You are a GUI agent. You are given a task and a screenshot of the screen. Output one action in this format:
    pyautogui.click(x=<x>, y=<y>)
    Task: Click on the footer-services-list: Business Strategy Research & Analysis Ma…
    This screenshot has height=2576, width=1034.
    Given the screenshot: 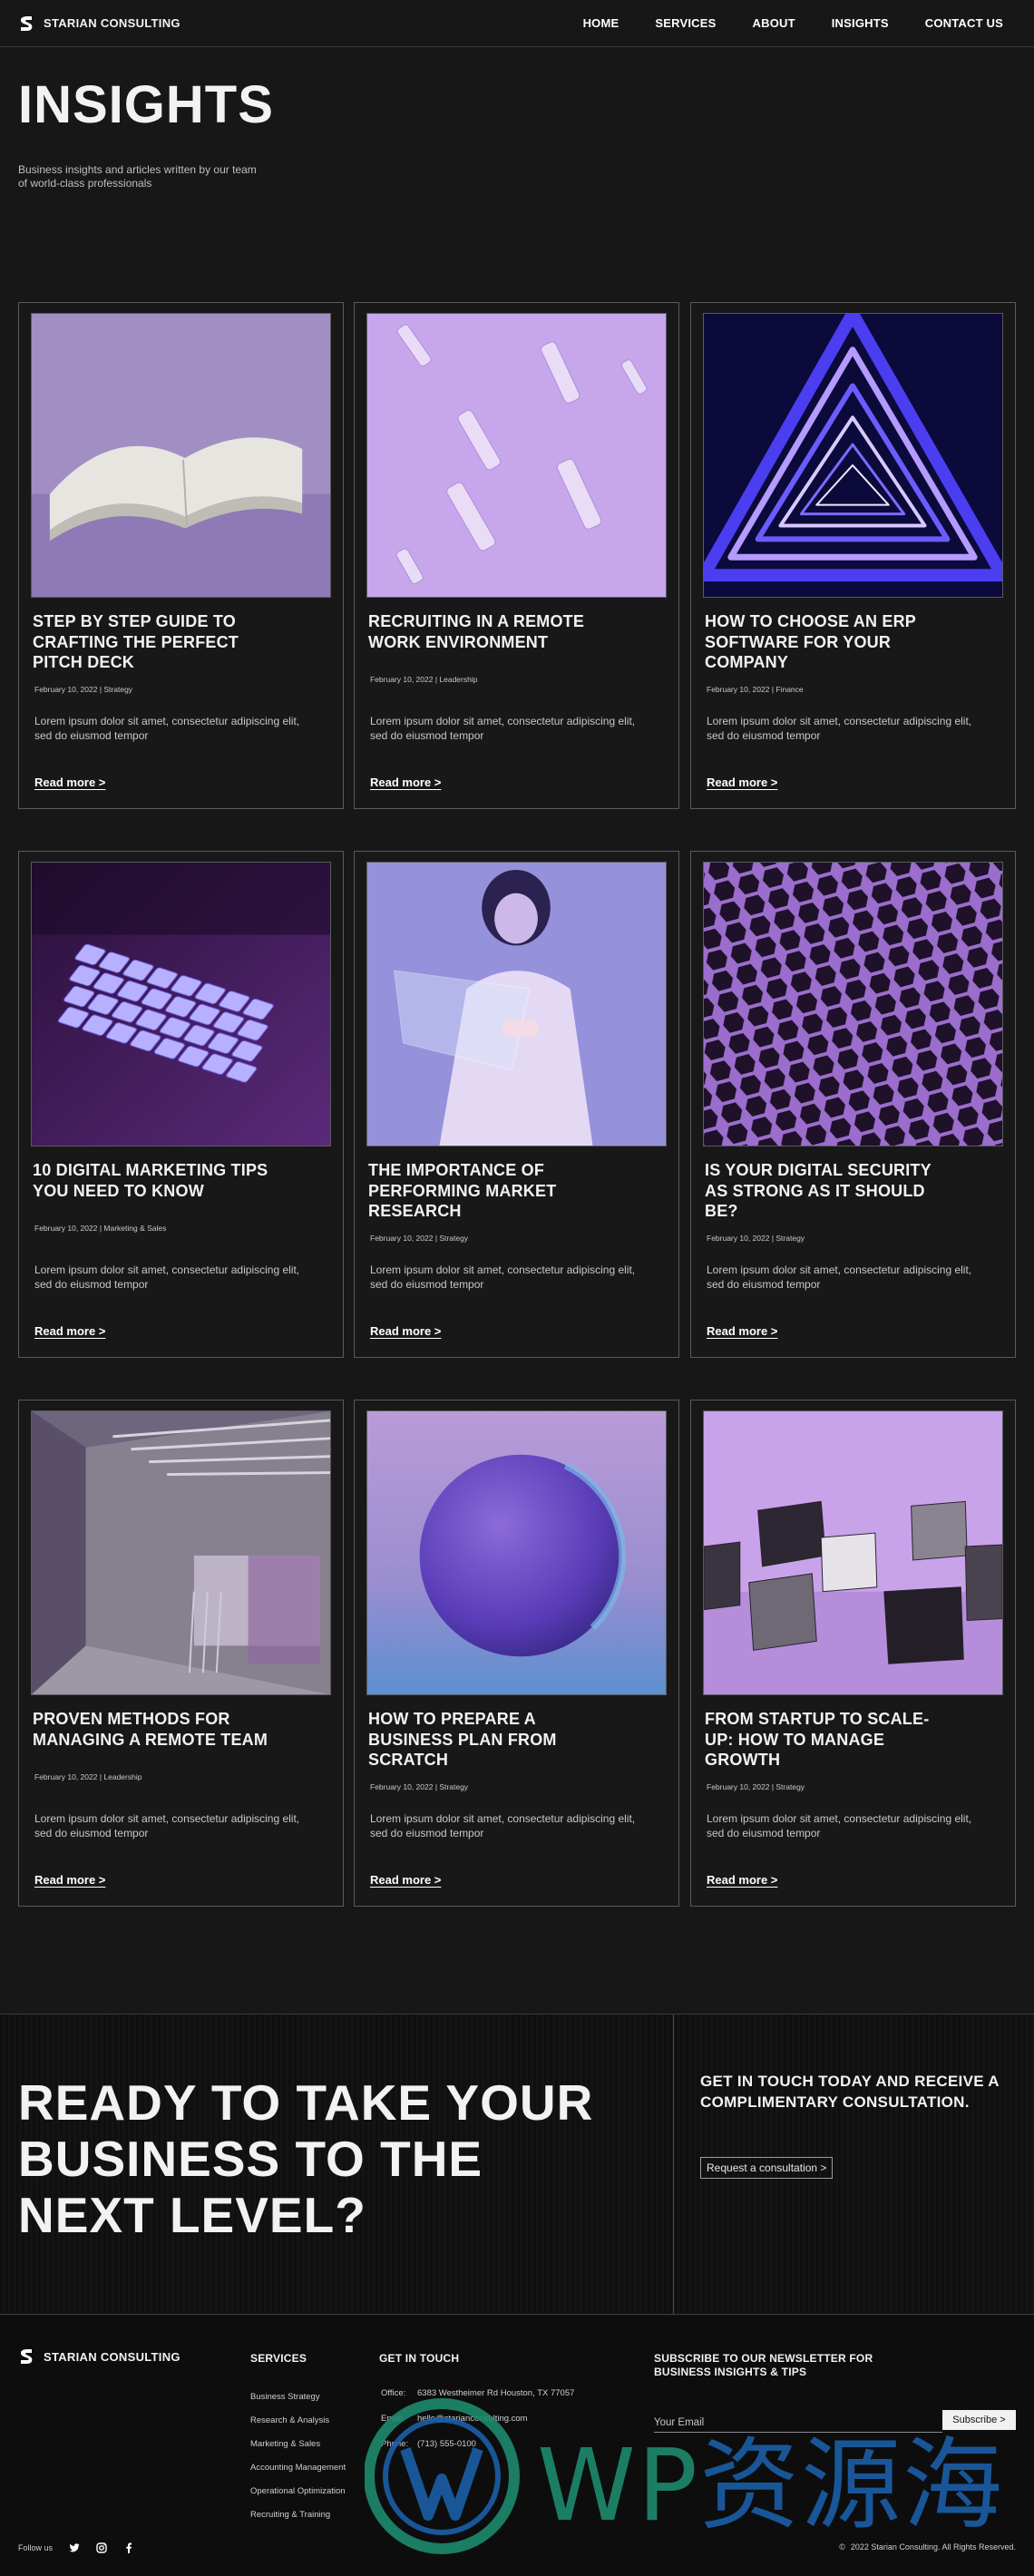 What is the action you would take?
    pyautogui.click(x=298, y=2462)
    